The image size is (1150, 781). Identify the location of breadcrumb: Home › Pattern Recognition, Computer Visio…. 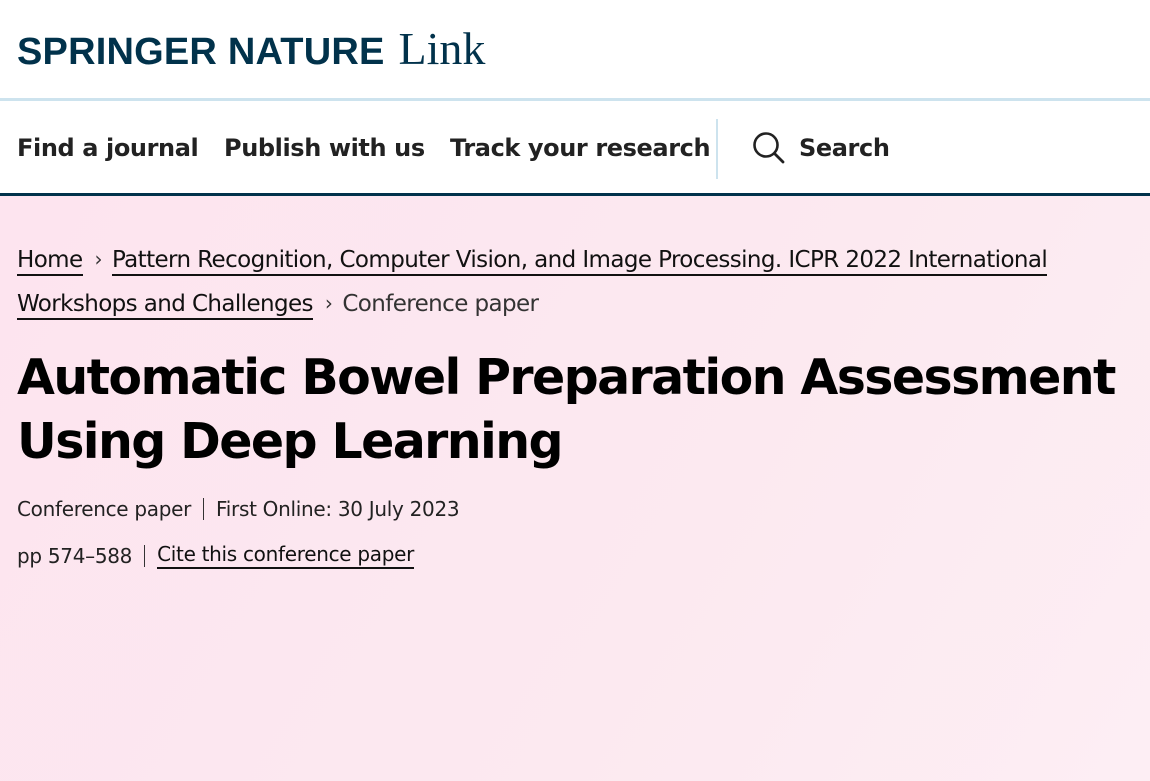
(572, 282).